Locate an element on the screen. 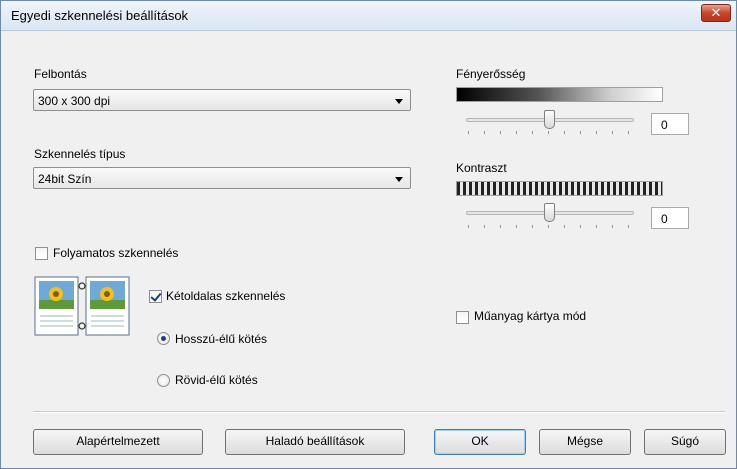 The image size is (737, 469). short-edge-binding-label: Rövid-élű kötés is located at coordinates (216, 380).